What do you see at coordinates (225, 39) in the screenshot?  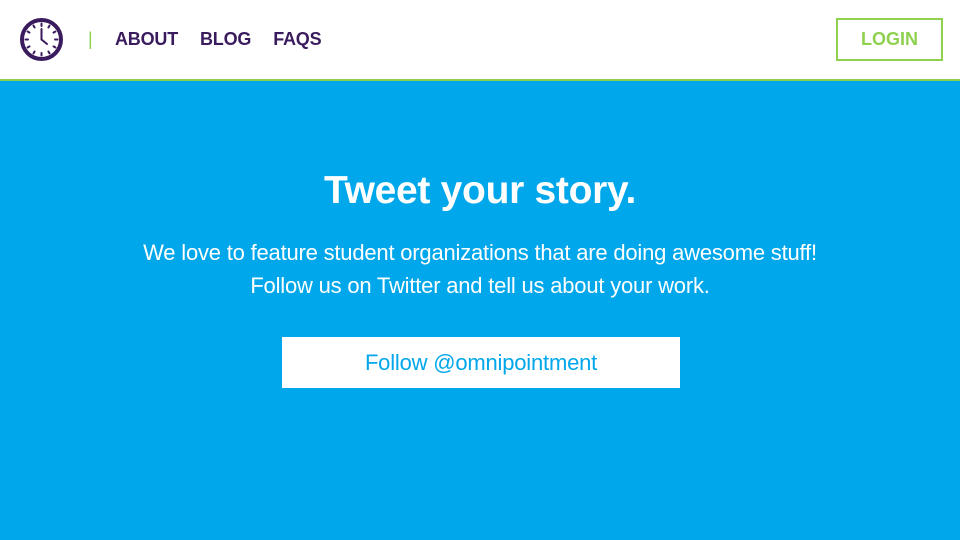 I see `nav-blog-link: BLOG` at bounding box center [225, 39].